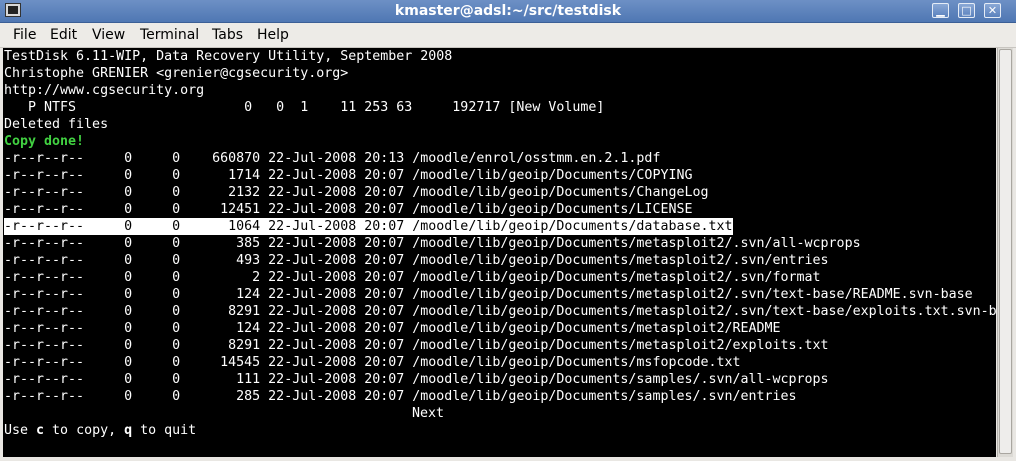 The height and width of the screenshot is (461, 1016). What do you see at coordinates (992, 10) in the screenshot?
I see `close-button: ✕` at bounding box center [992, 10].